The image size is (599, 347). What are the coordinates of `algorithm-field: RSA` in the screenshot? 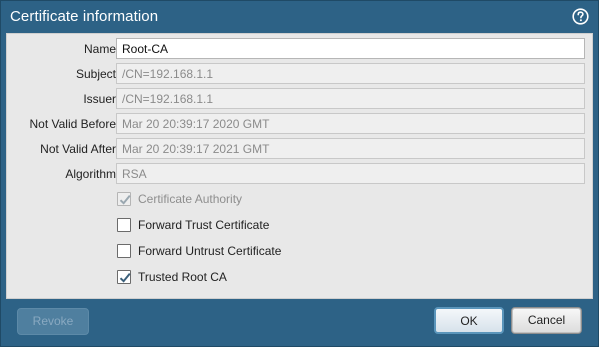 It's located at (350, 173).